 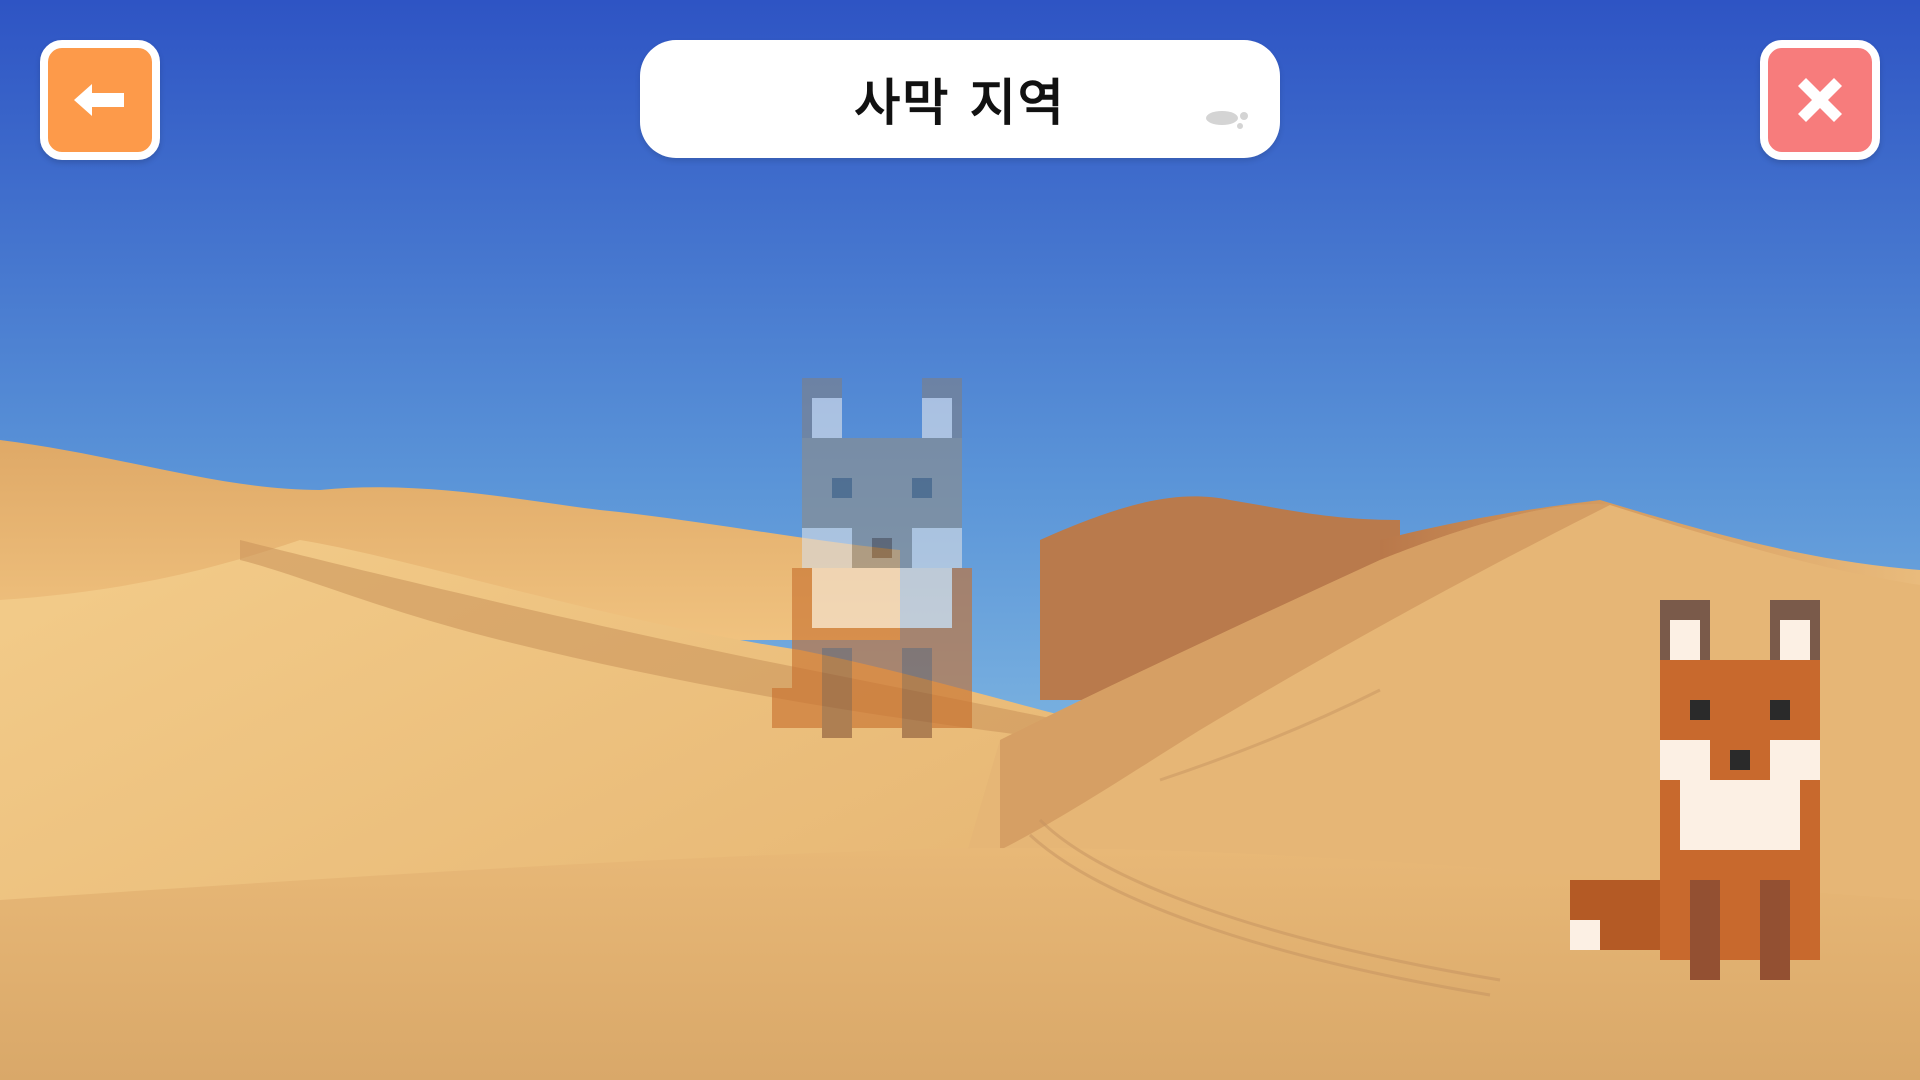 I want to click on close-x-icon, so click(x=1820, y=100).